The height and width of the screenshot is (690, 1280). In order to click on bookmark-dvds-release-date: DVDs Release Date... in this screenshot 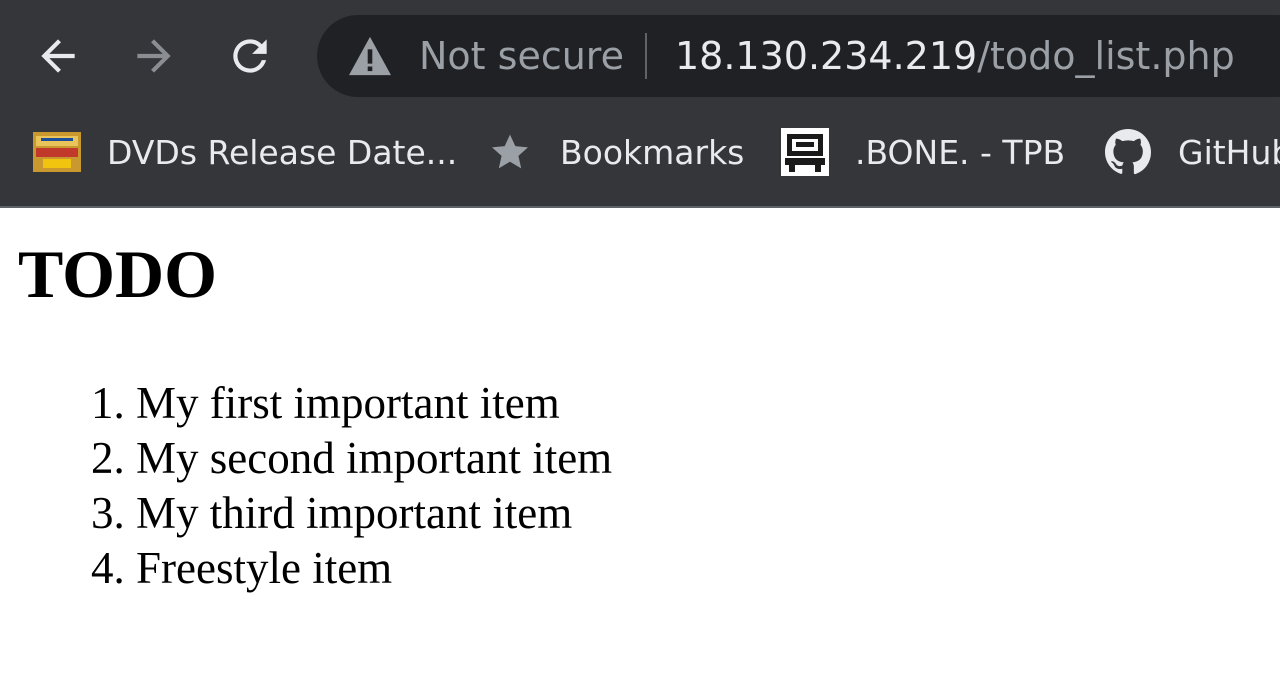, I will do `click(245, 152)`.